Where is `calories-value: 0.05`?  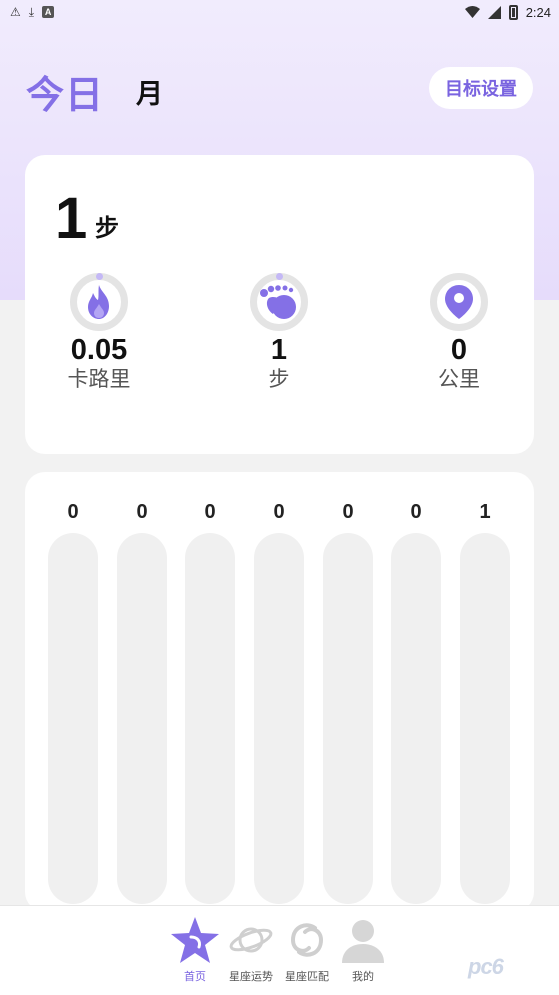 calories-value: 0.05 is located at coordinates (99, 350).